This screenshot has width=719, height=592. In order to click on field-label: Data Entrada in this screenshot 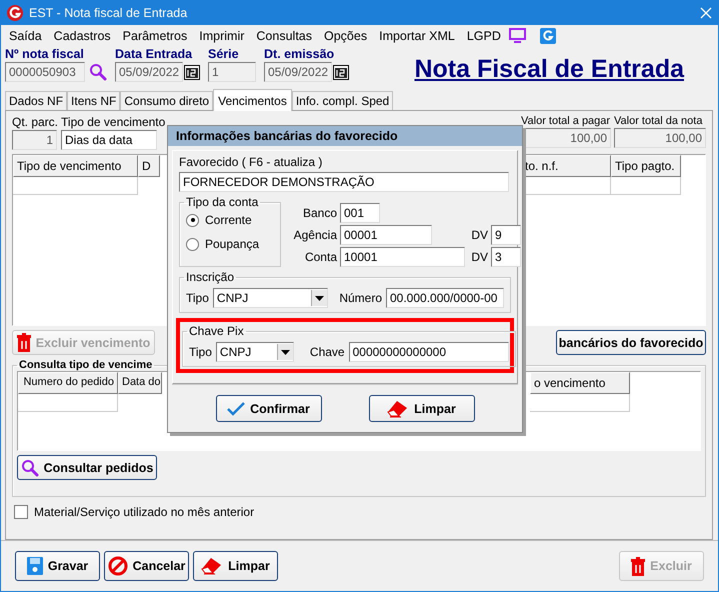, I will do `click(154, 54)`.